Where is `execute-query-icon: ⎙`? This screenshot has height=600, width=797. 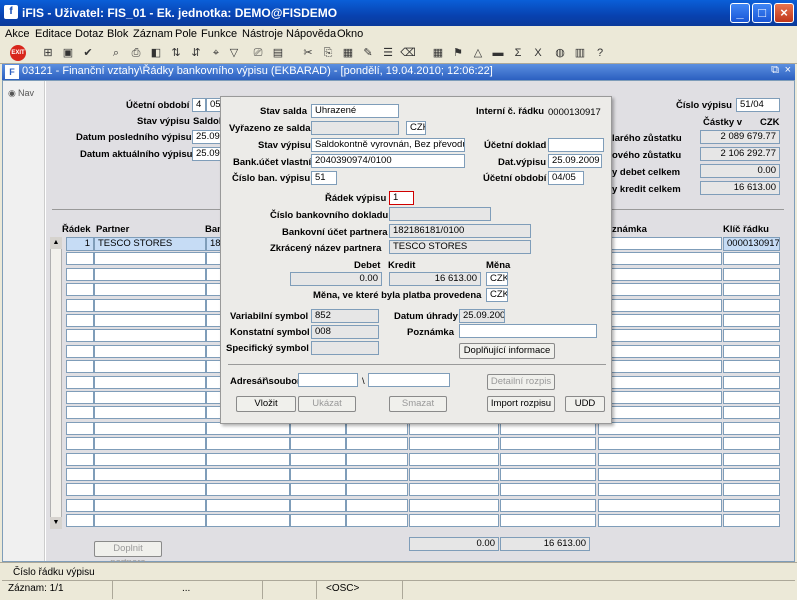
execute-query-icon: ⎙ is located at coordinates (136, 53).